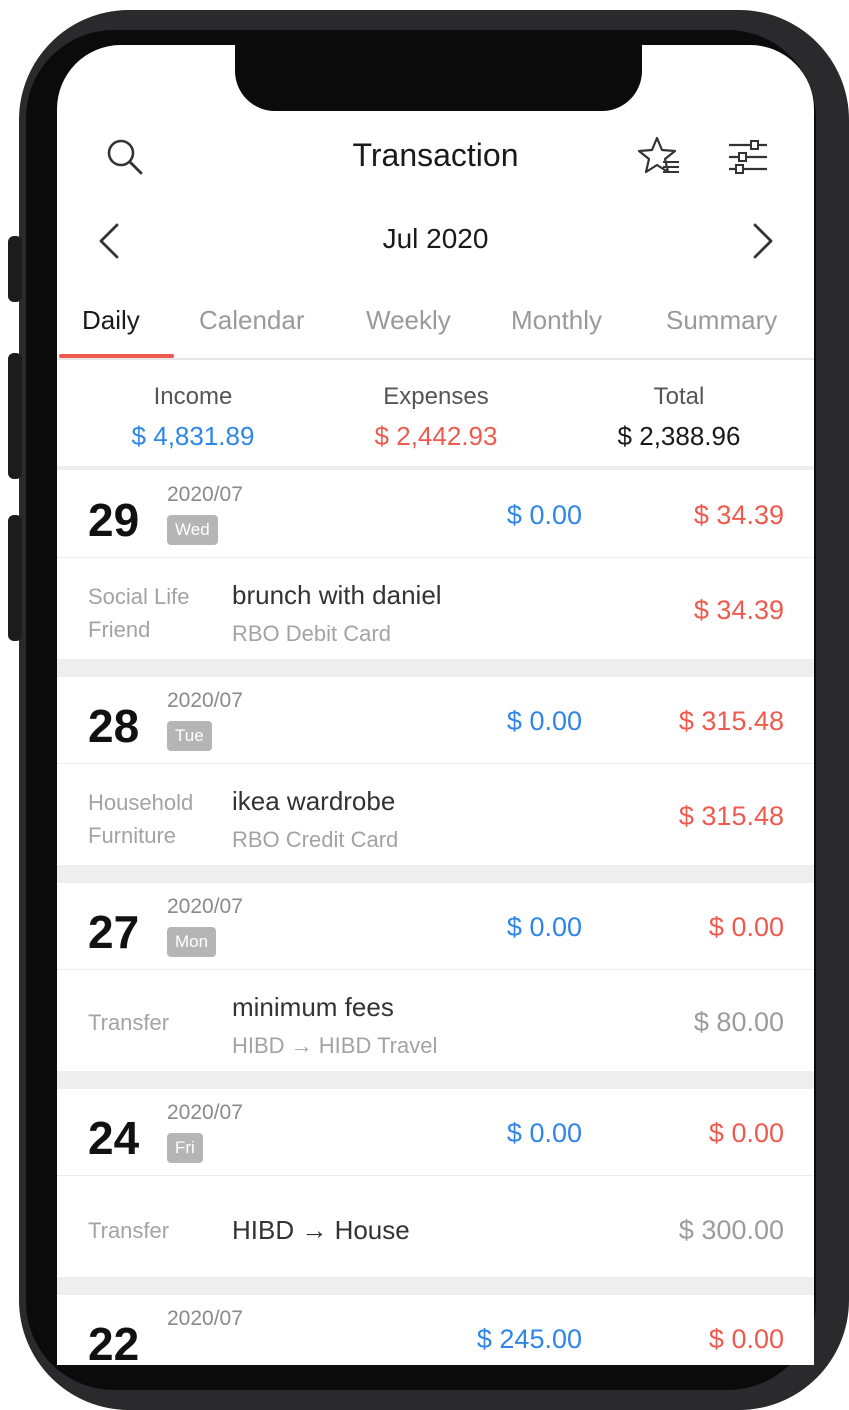  I want to click on expenses-label: Expenses, so click(436, 396).